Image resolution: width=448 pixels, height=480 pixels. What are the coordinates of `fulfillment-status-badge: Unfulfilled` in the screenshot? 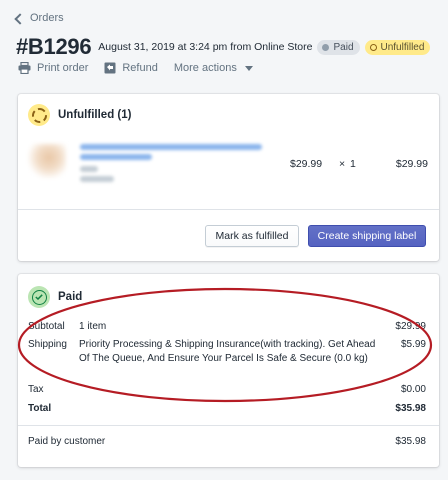 It's located at (397, 47).